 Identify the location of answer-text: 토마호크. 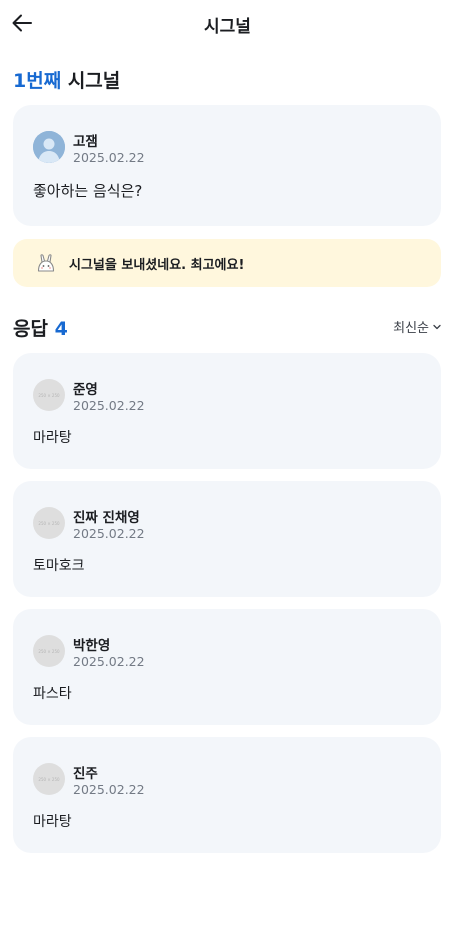
(59, 566).